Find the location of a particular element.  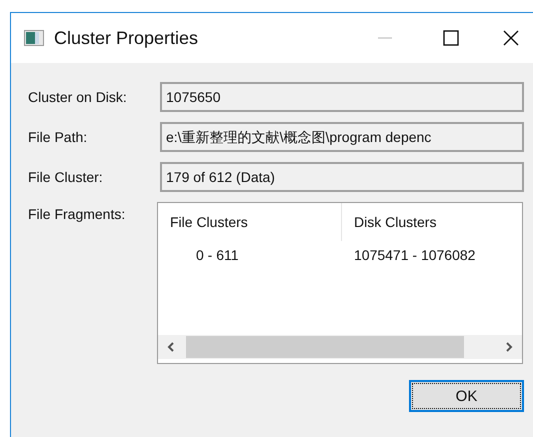

table-cell-text: 0 - 611 is located at coordinates (217, 255).